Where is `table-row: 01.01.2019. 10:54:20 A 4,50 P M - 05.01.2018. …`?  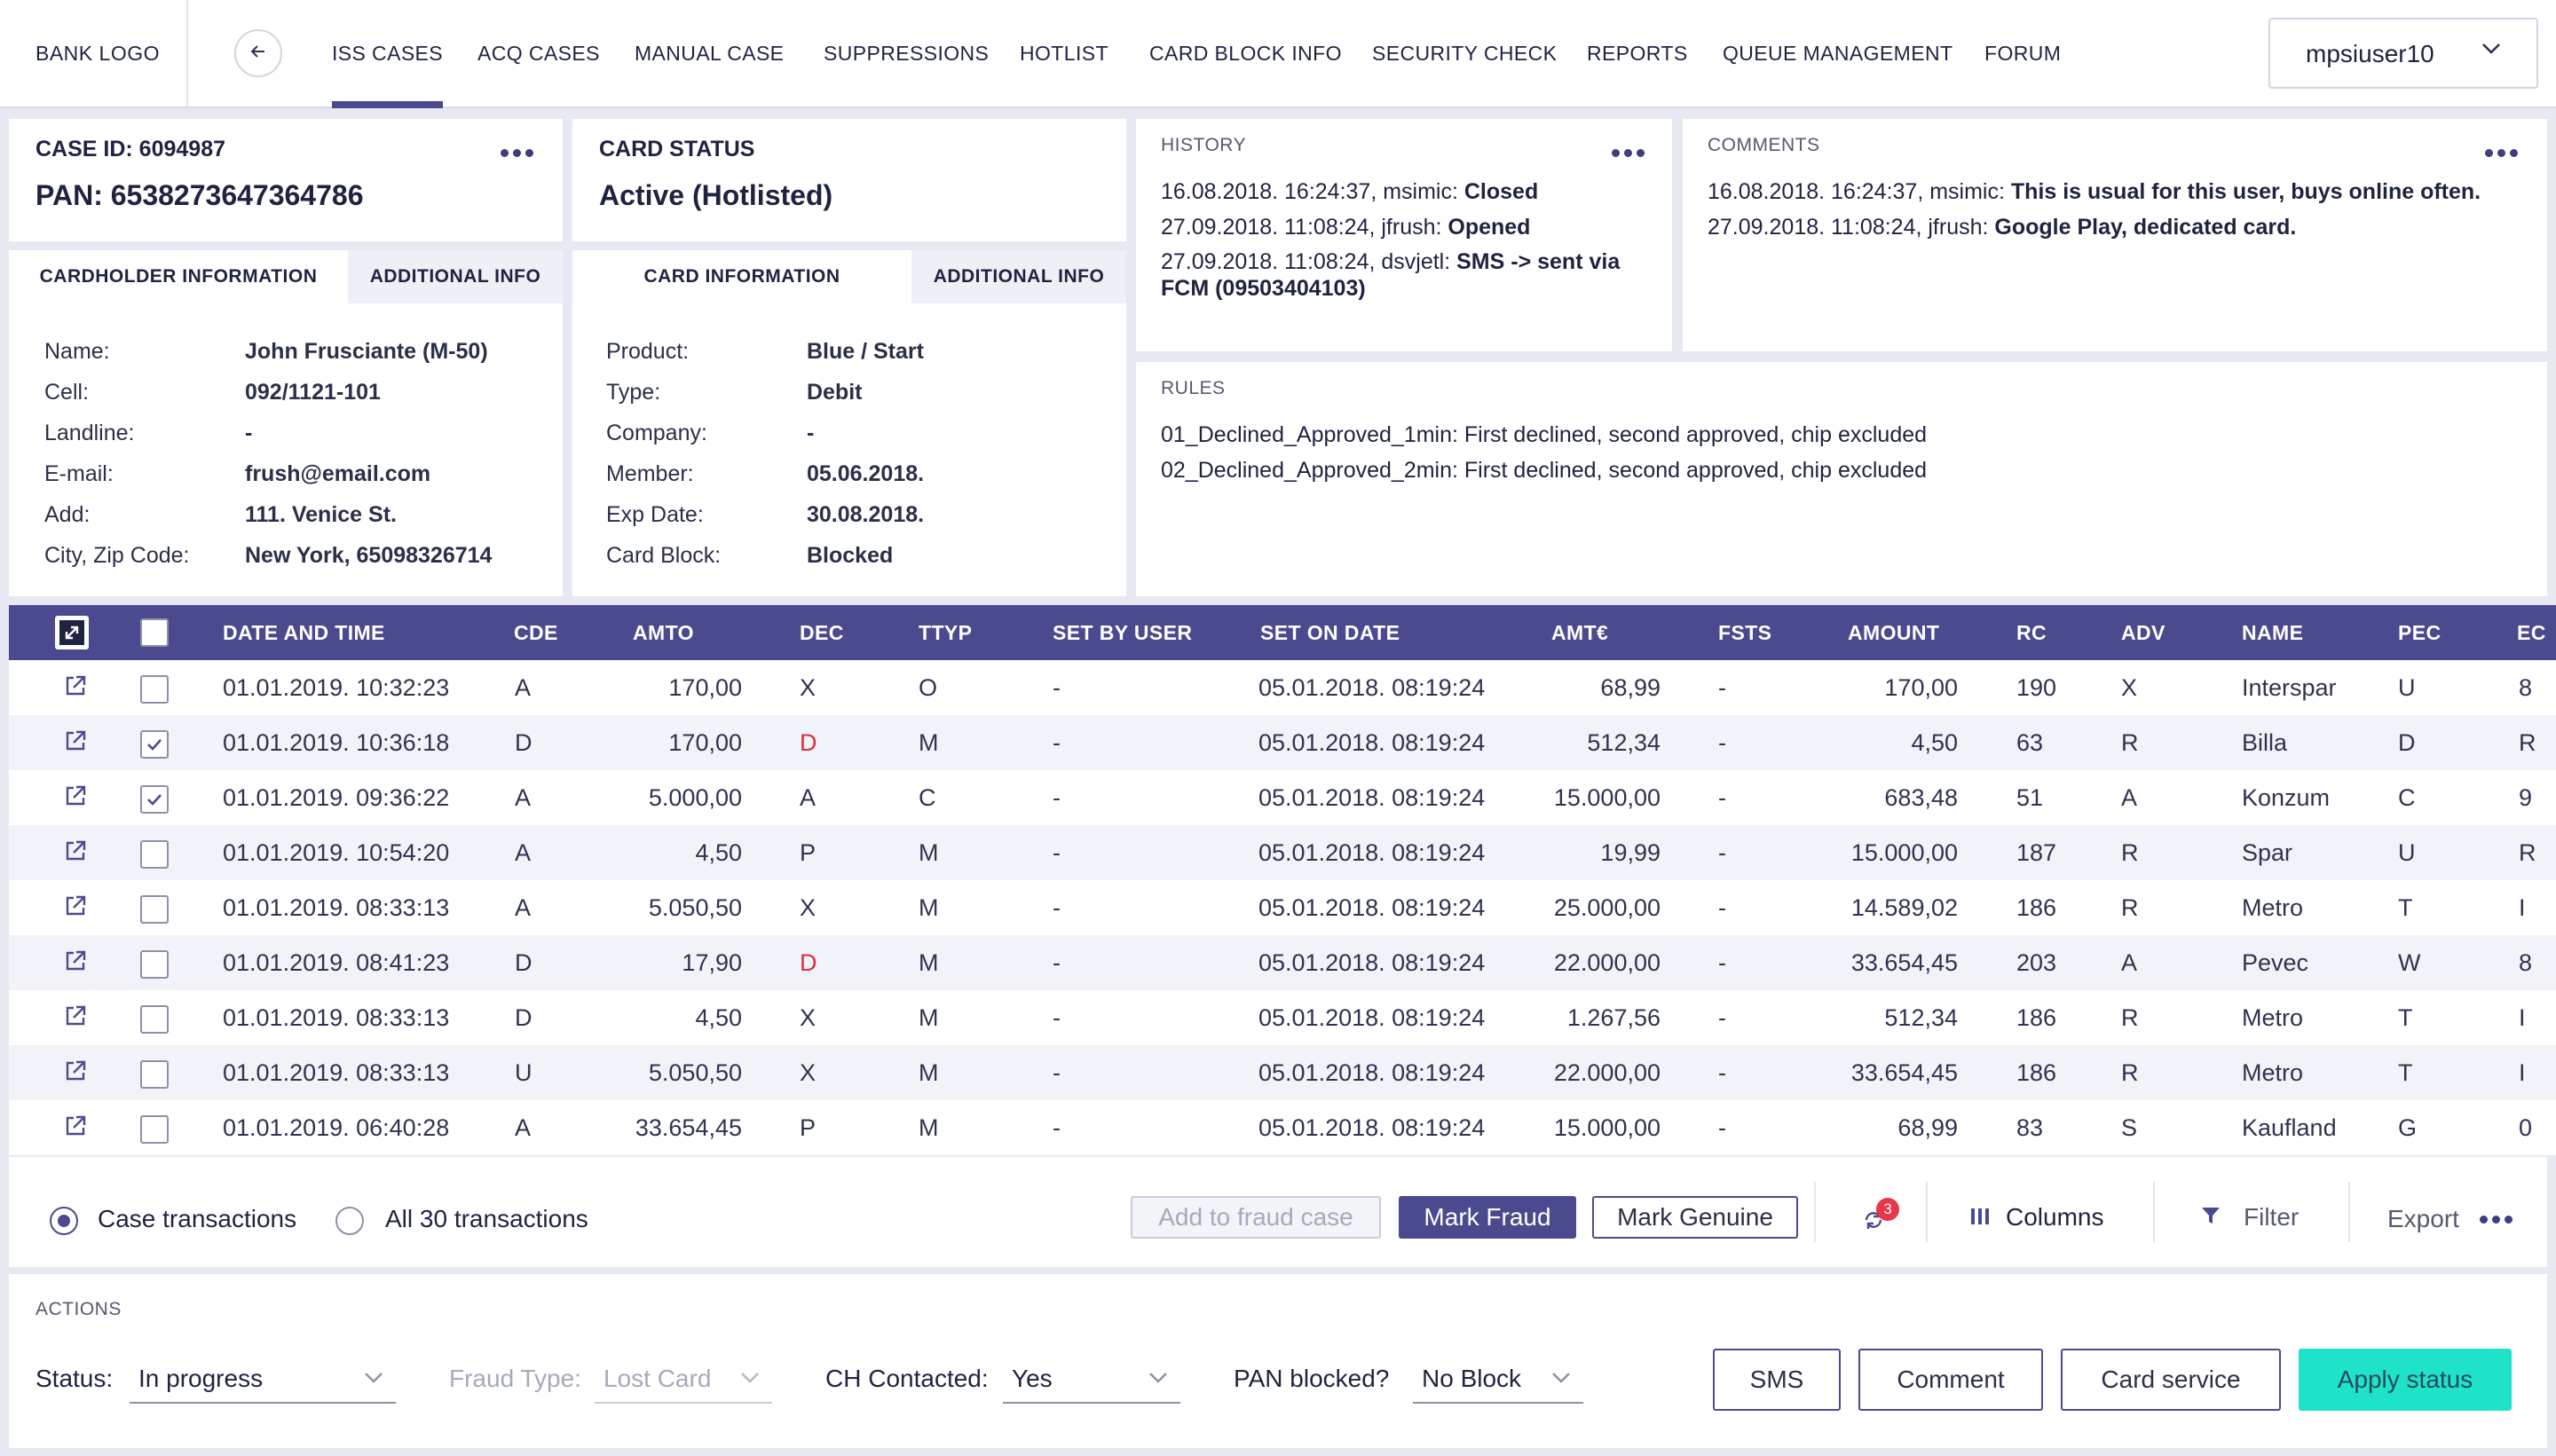
table-row: 01.01.2019. 10:54:20 A 4,50 P M - 05.01.2018. … is located at coordinates (1282, 852).